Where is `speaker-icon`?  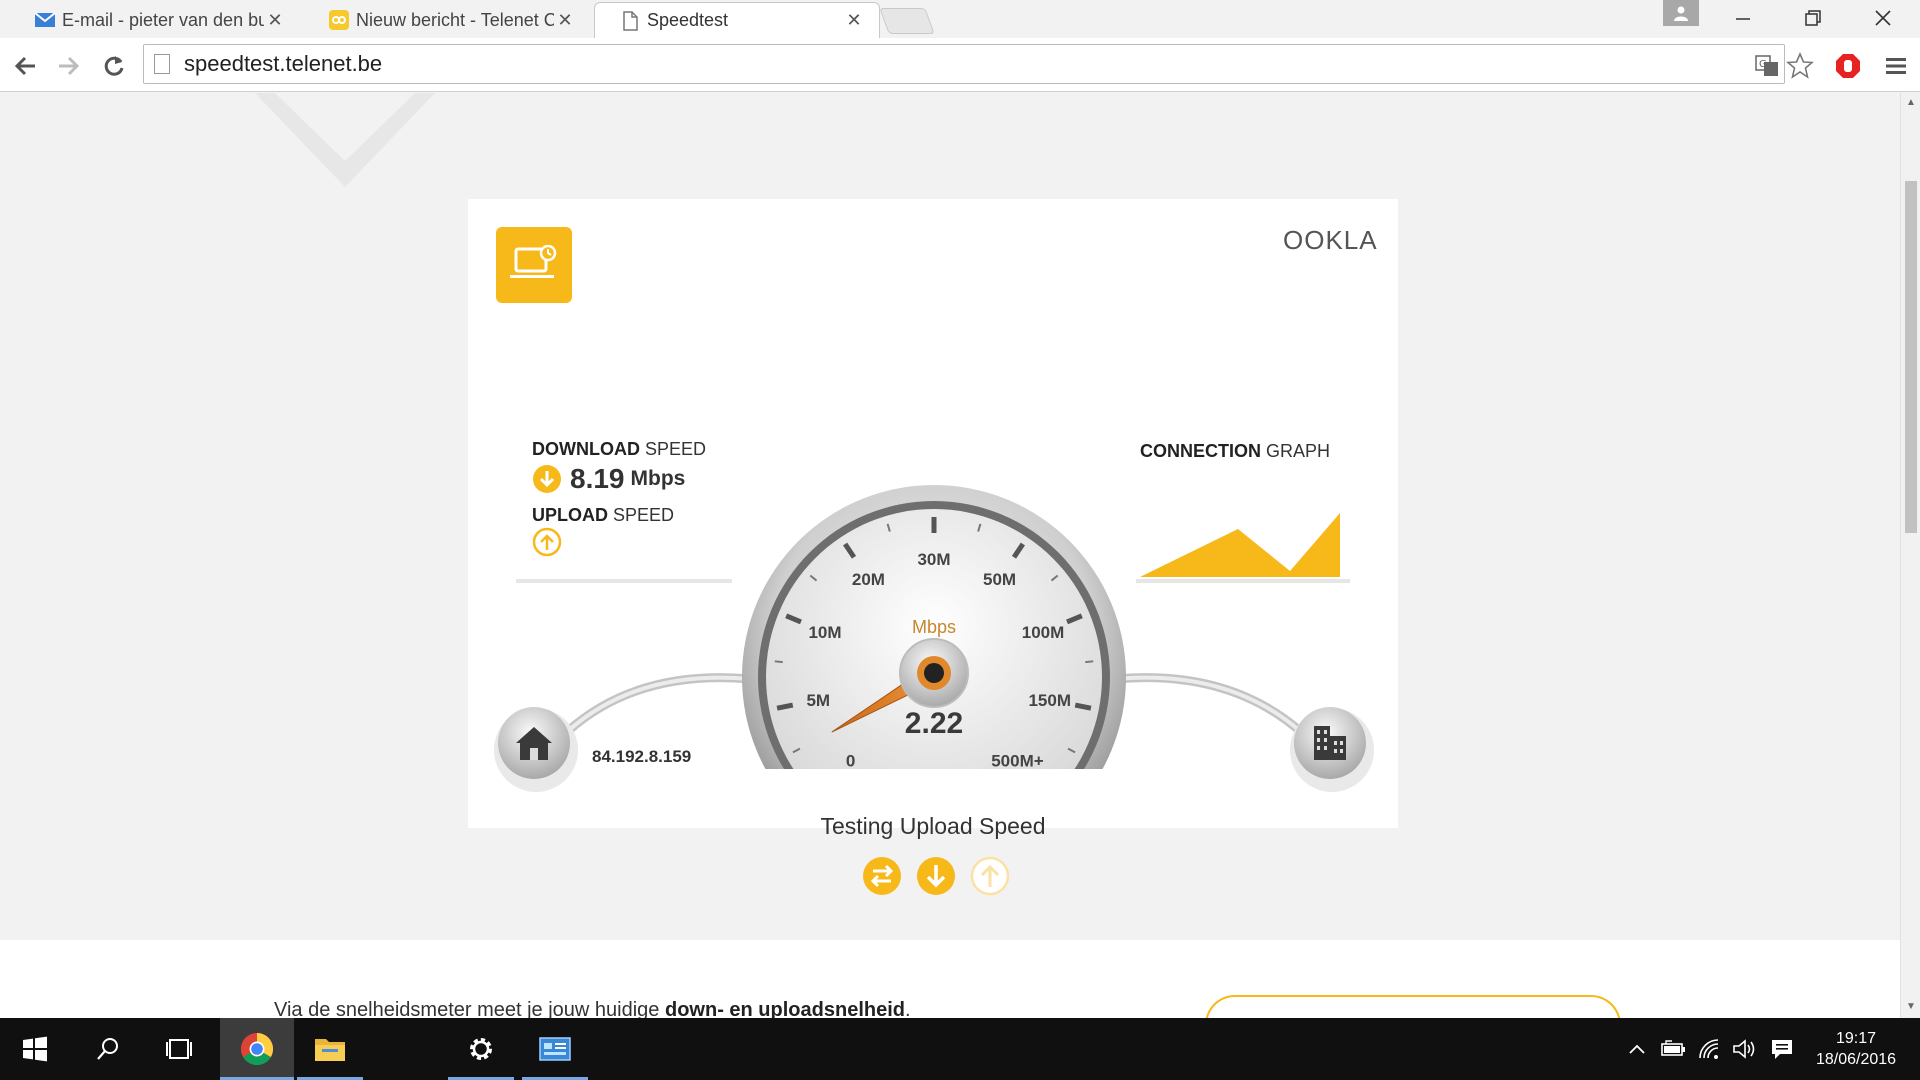
speaker-icon is located at coordinates (1744, 1049).